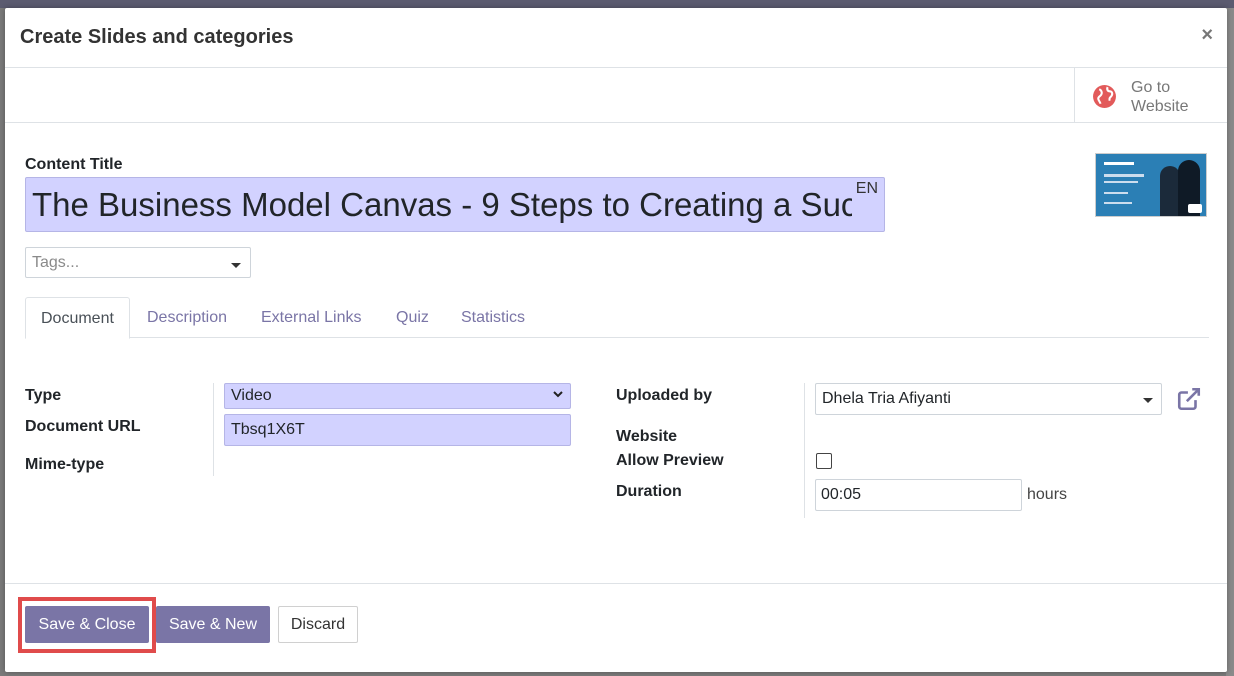  What do you see at coordinates (77, 318) in the screenshot?
I see `tab-document: Document` at bounding box center [77, 318].